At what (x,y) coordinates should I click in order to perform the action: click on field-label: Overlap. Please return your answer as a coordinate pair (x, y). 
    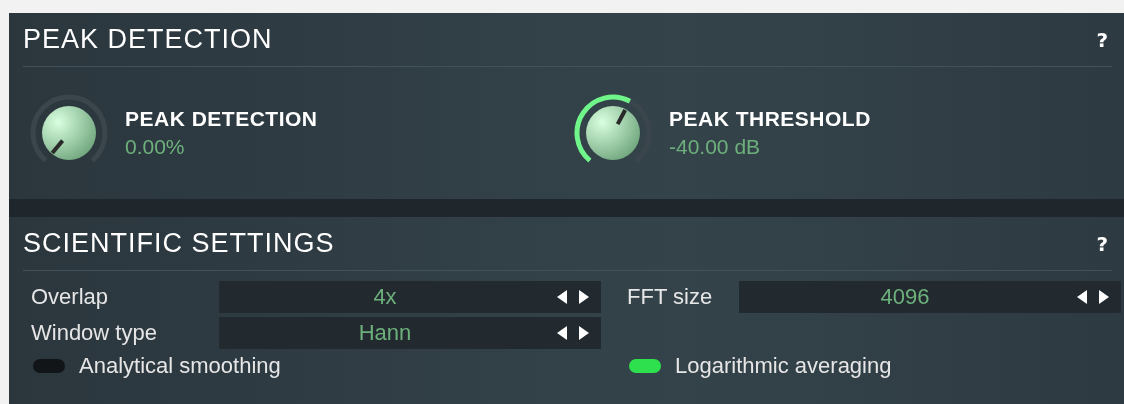
    Looking at the image, I should click on (70, 297).